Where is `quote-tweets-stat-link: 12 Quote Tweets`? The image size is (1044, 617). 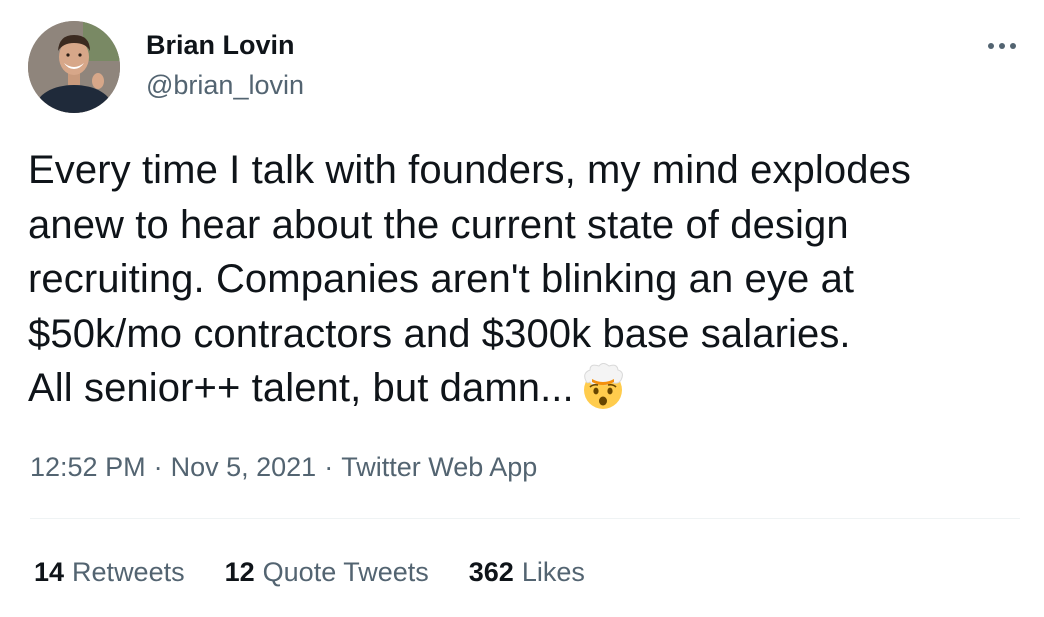
quote-tweets-stat-link: 12 Quote Tweets is located at coordinates (327, 572).